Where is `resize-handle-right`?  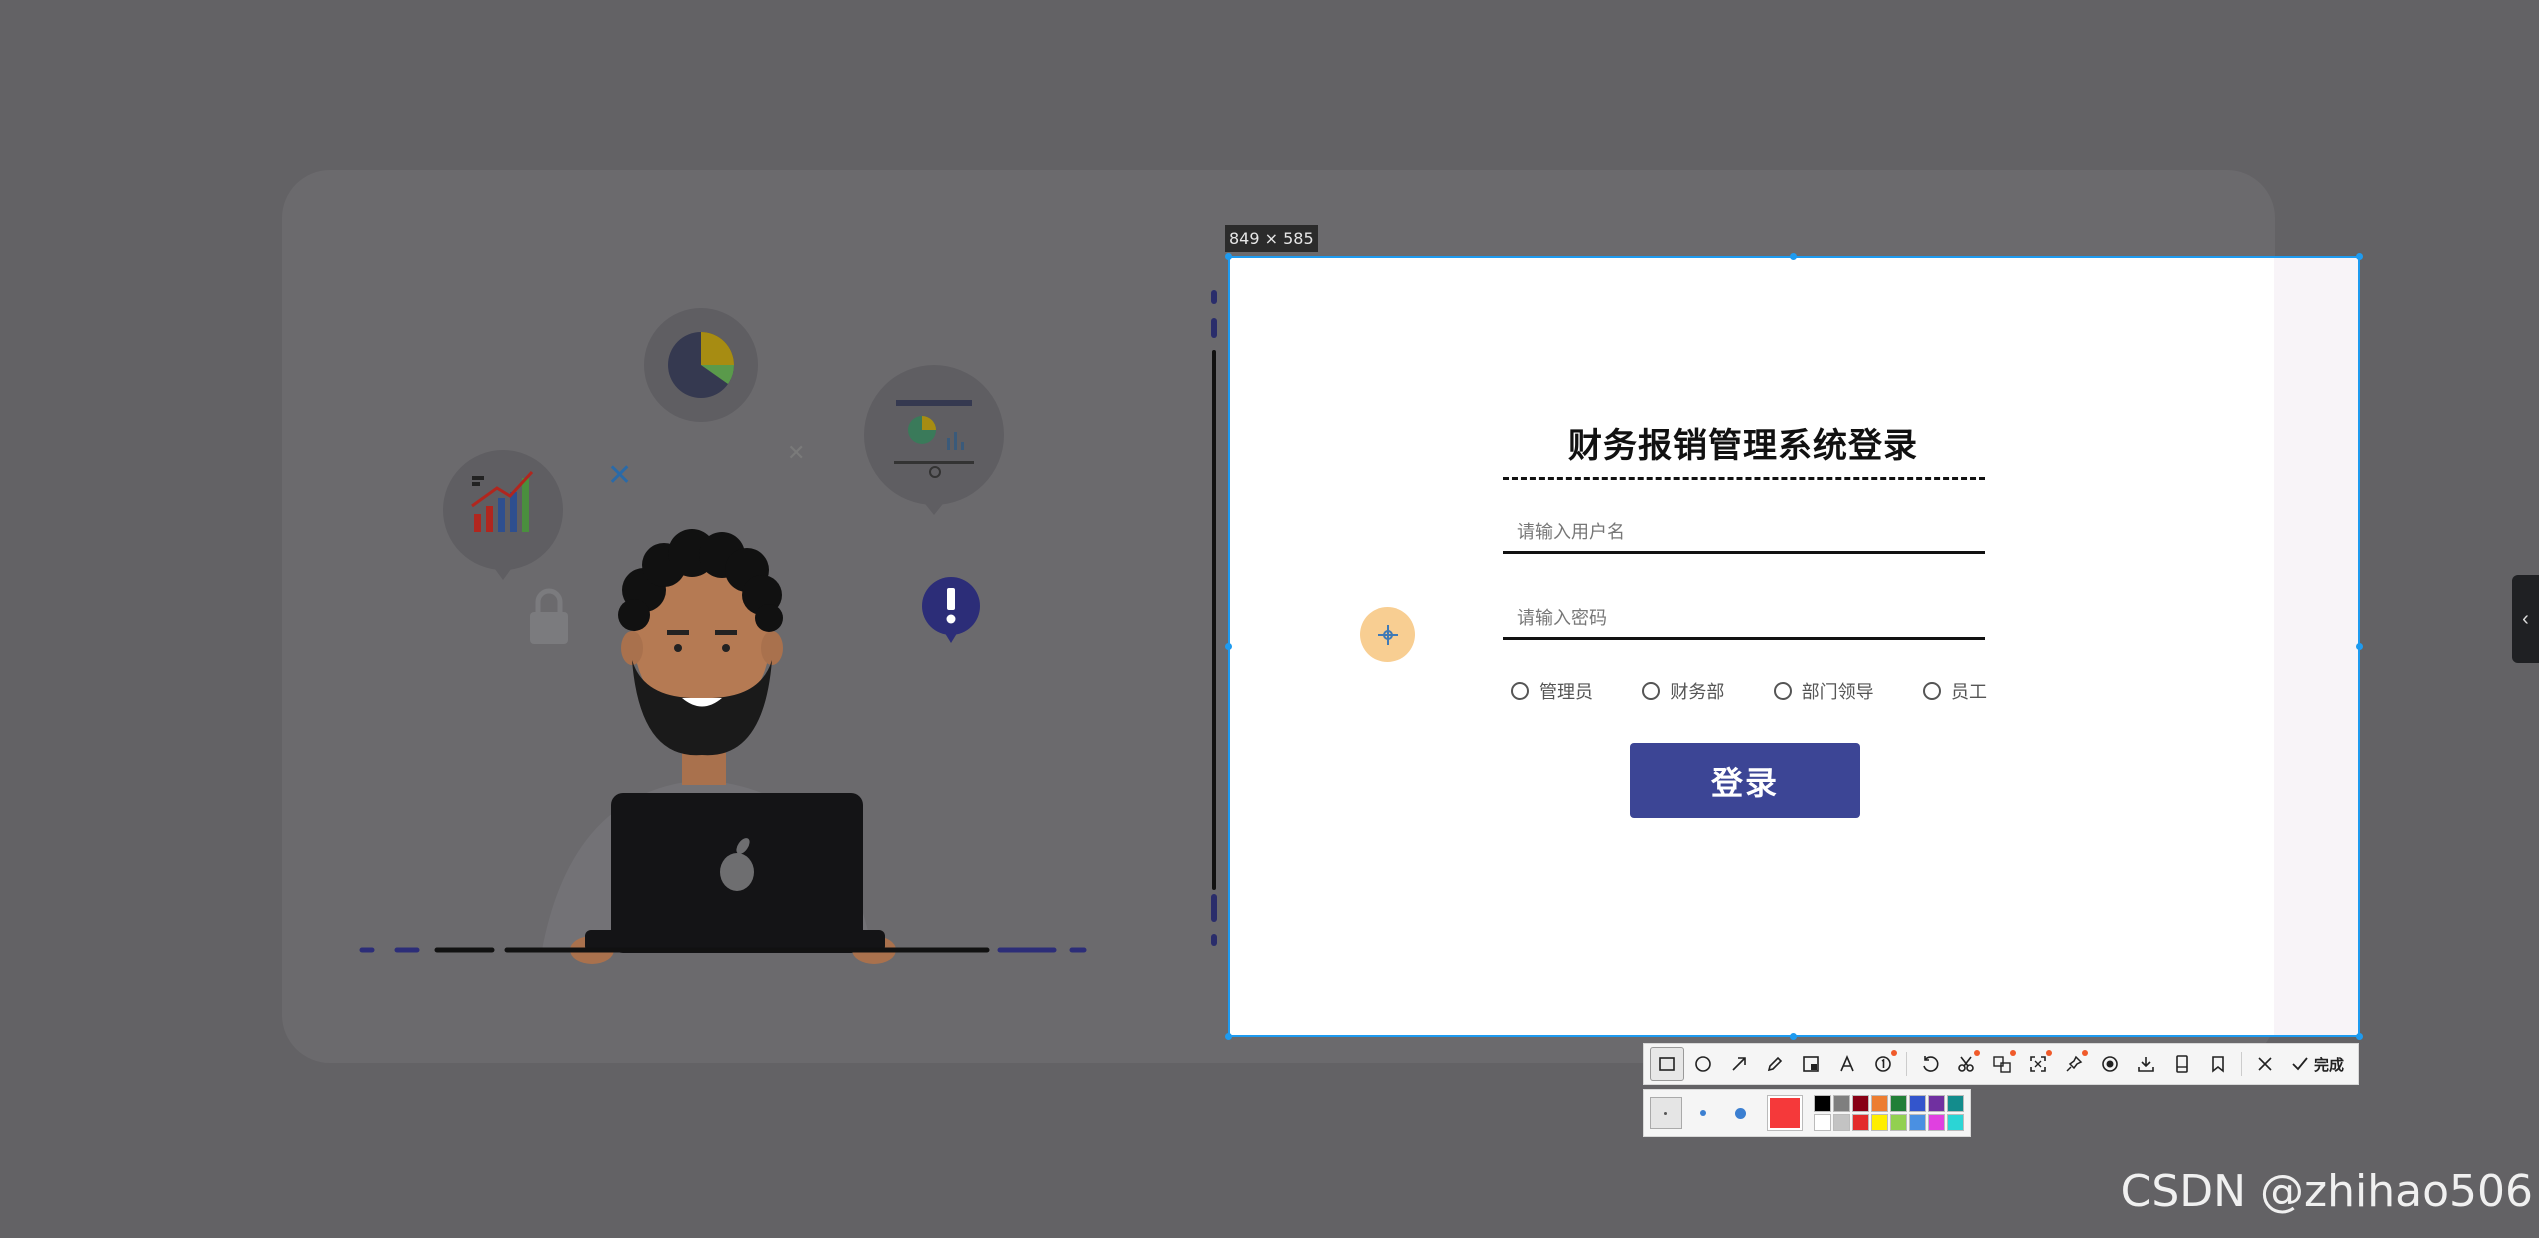
resize-handle-right is located at coordinates (2359, 646).